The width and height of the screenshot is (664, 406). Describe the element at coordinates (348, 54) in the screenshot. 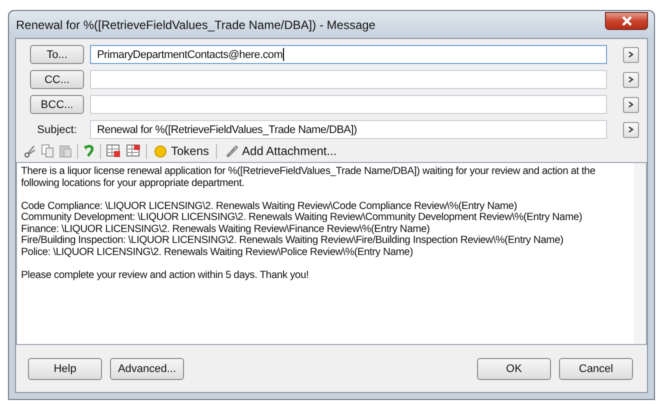

I see `input-field: PrimaryDepartmentContacts@here.com` at that location.